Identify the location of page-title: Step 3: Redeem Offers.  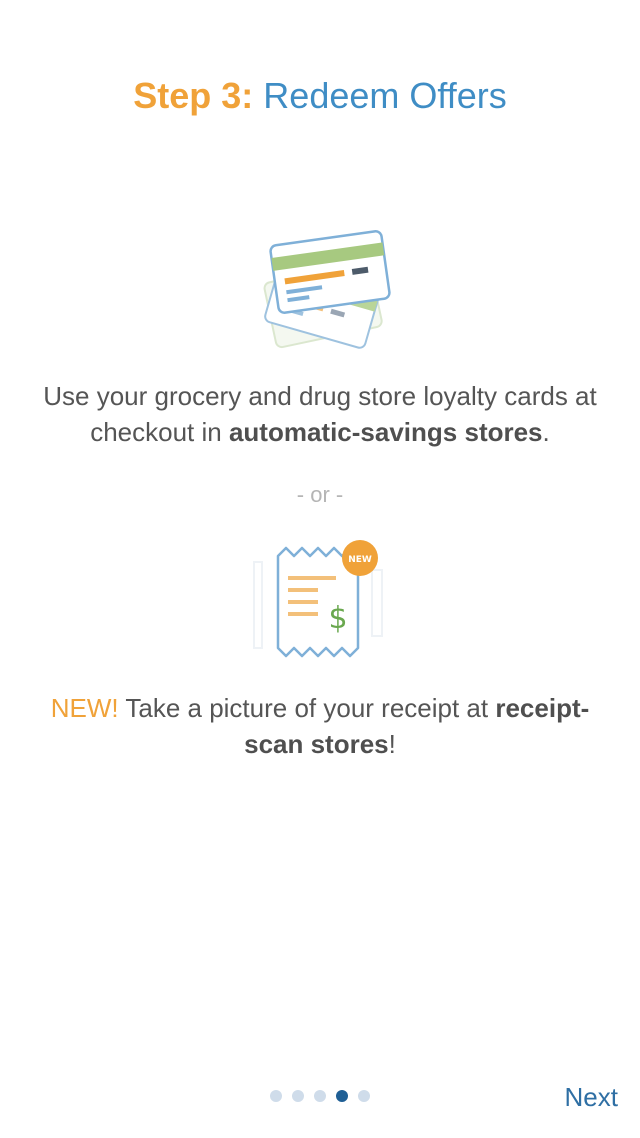
(320, 96).